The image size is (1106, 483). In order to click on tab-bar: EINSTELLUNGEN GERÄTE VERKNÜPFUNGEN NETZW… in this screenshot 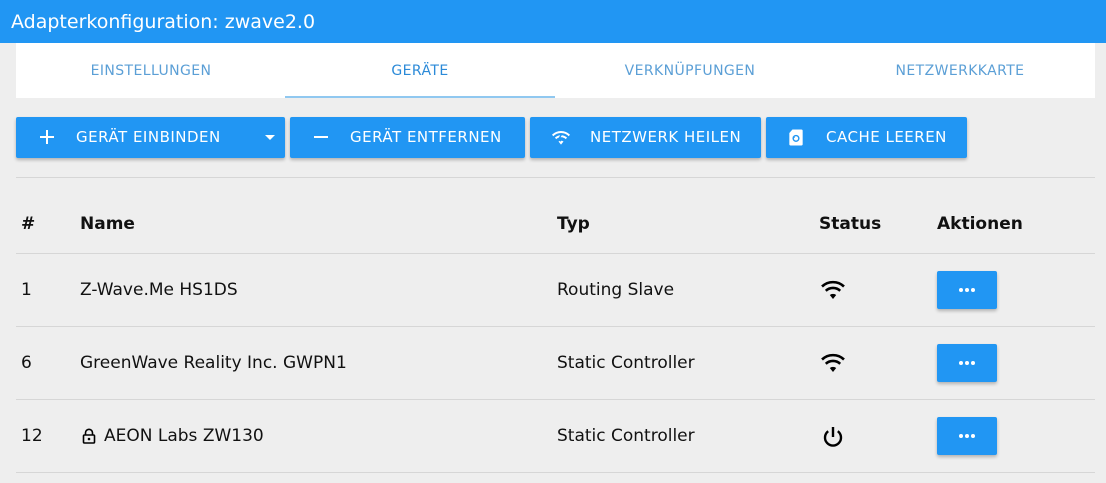, I will do `click(555, 70)`.